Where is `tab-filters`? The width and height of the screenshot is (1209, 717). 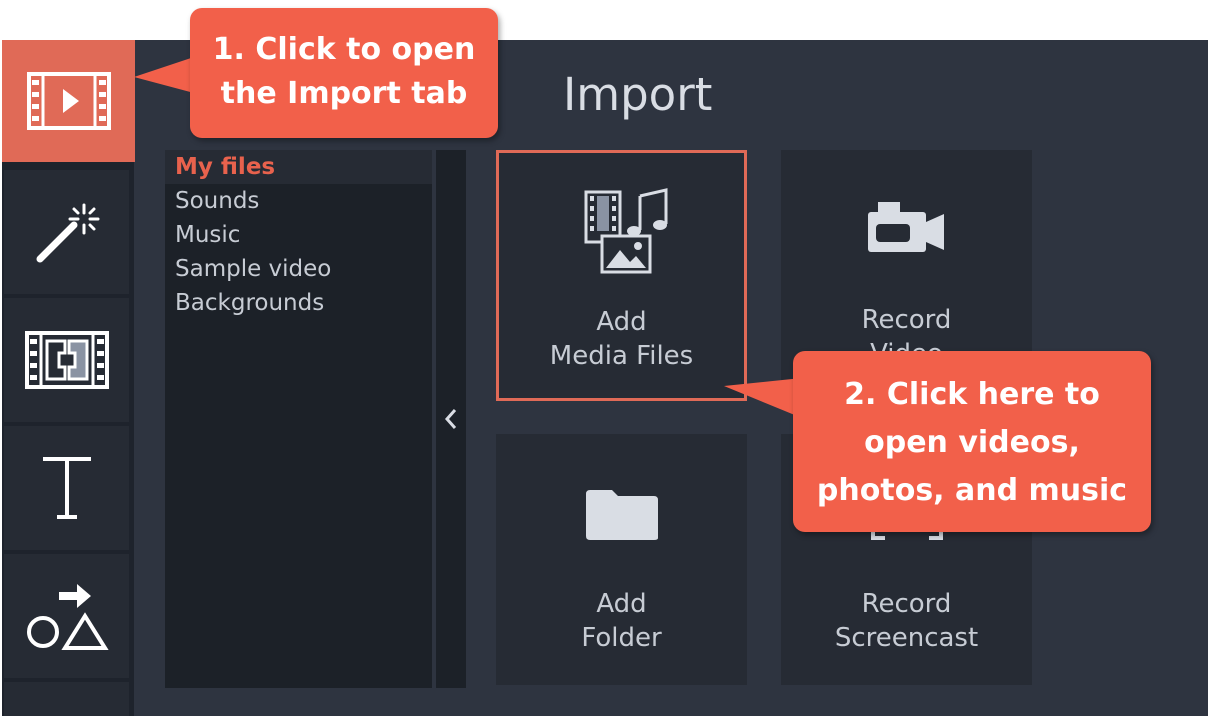 tab-filters is located at coordinates (66, 232).